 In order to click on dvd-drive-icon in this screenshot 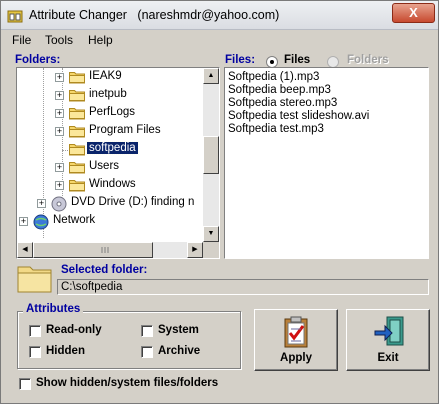, I will do `click(59, 204)`.